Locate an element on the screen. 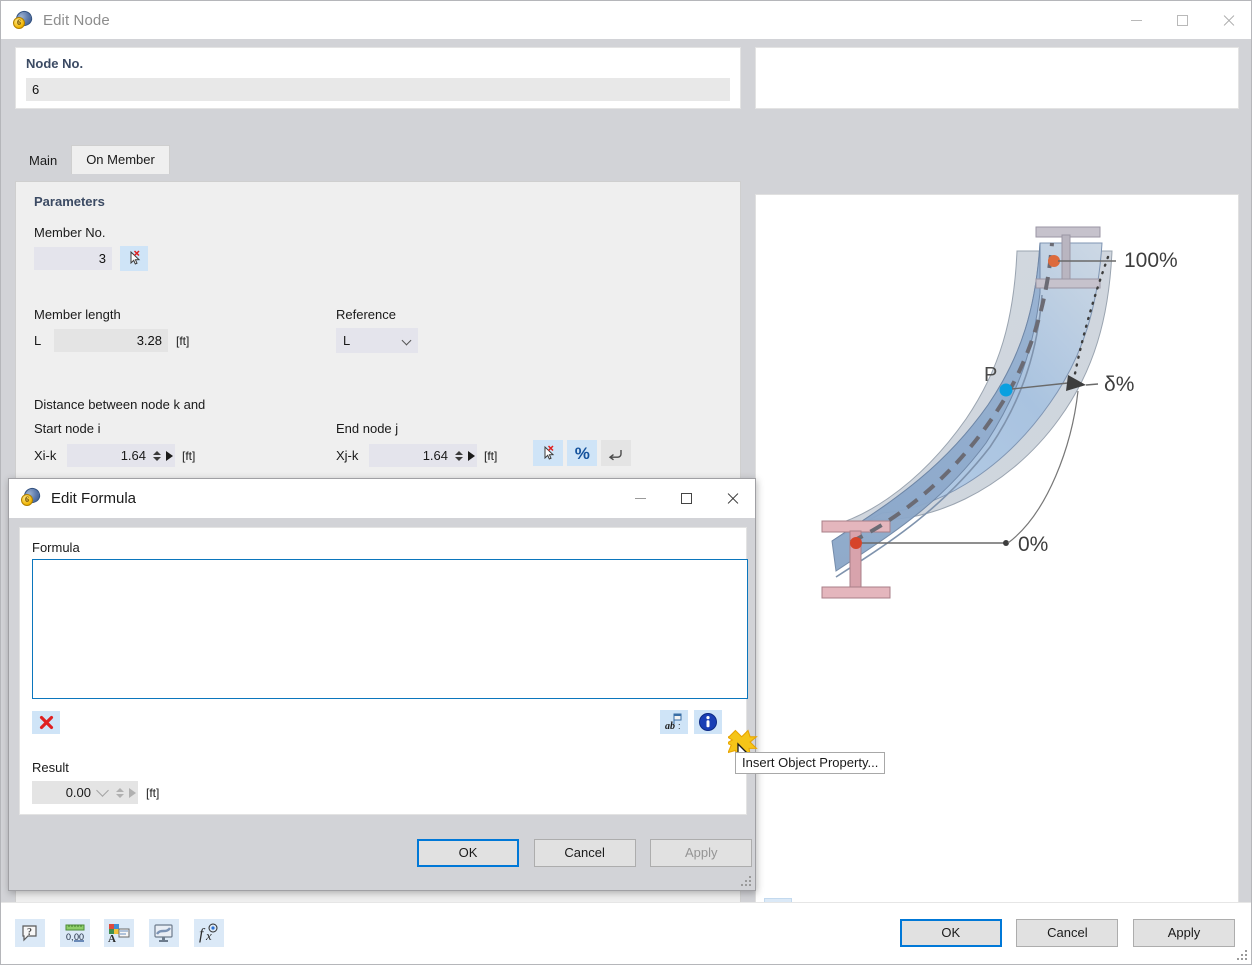 This screenshot has width=1252, height=965. start-node-symbol: Xi-k is located at coordinates (45, 455).